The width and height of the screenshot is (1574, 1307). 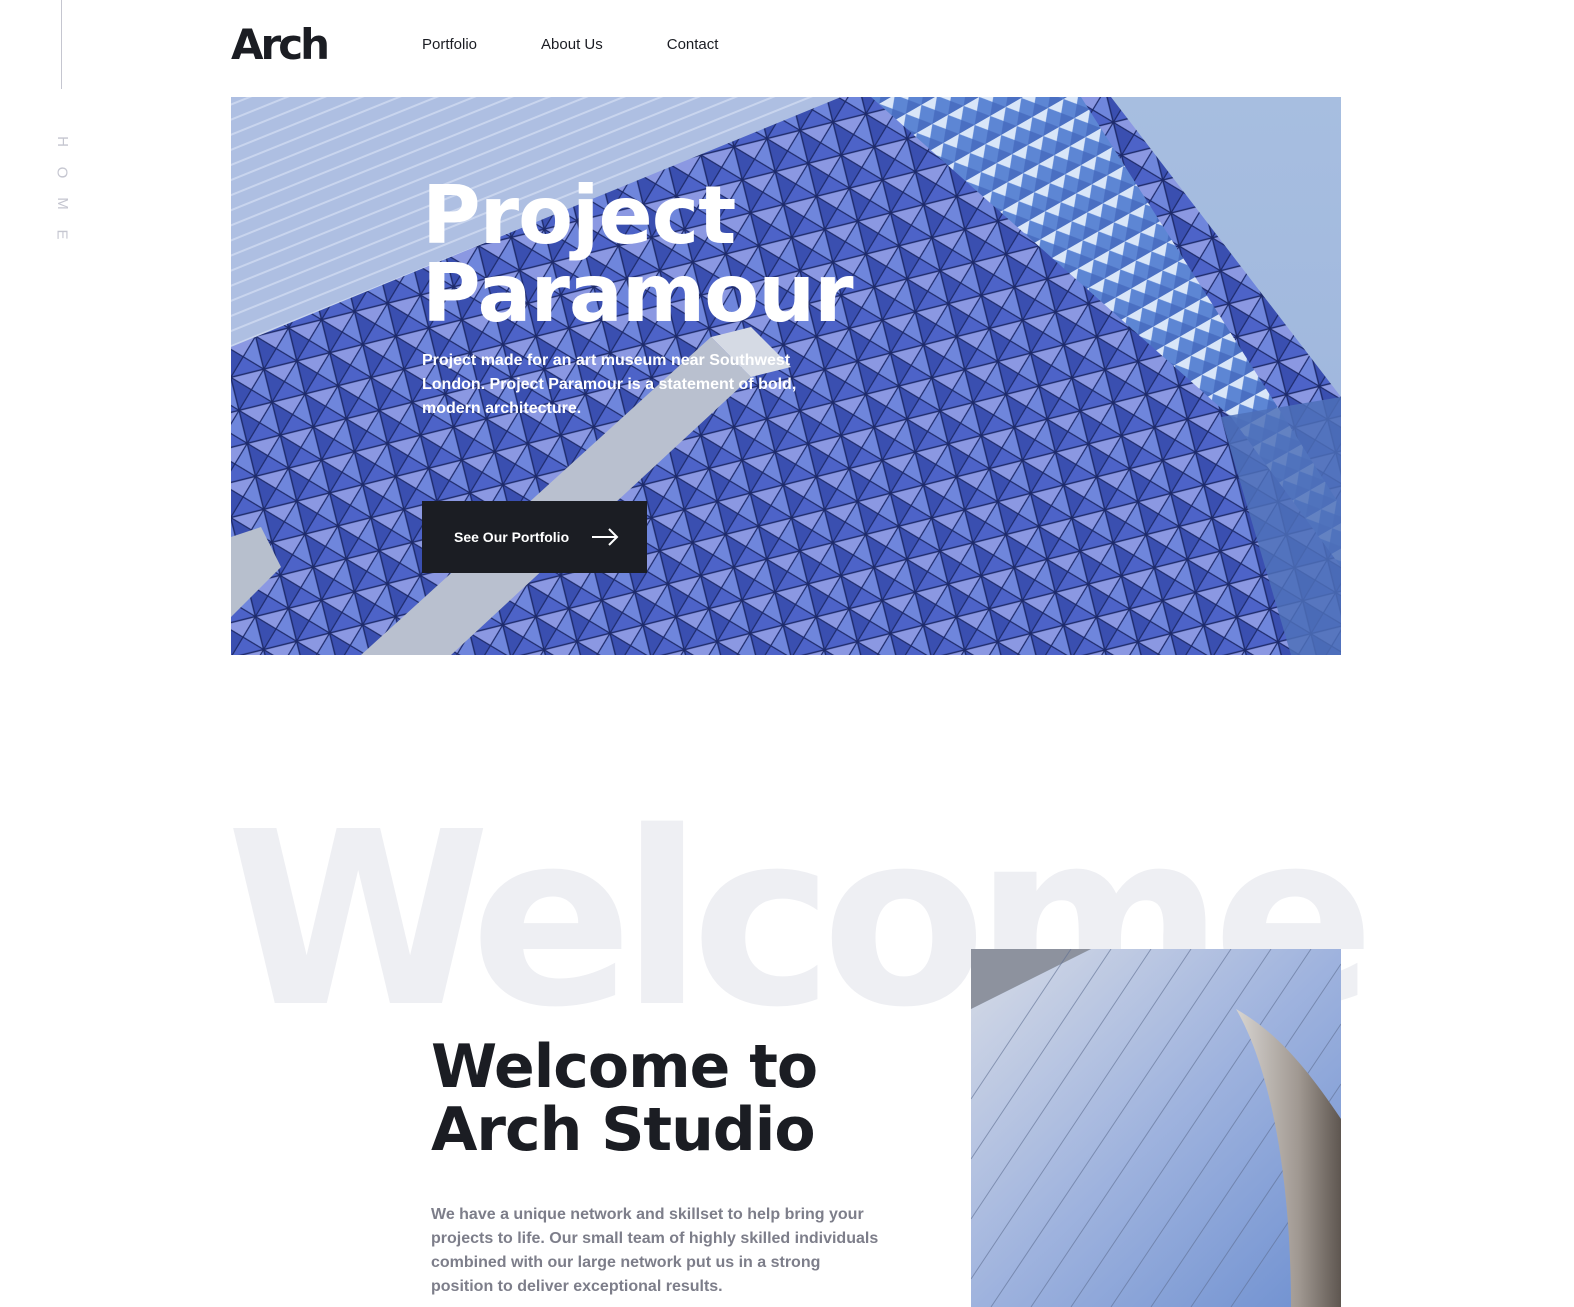 I want to click on welcome-title-line: Welcome to, so click(x=624, y=1067).